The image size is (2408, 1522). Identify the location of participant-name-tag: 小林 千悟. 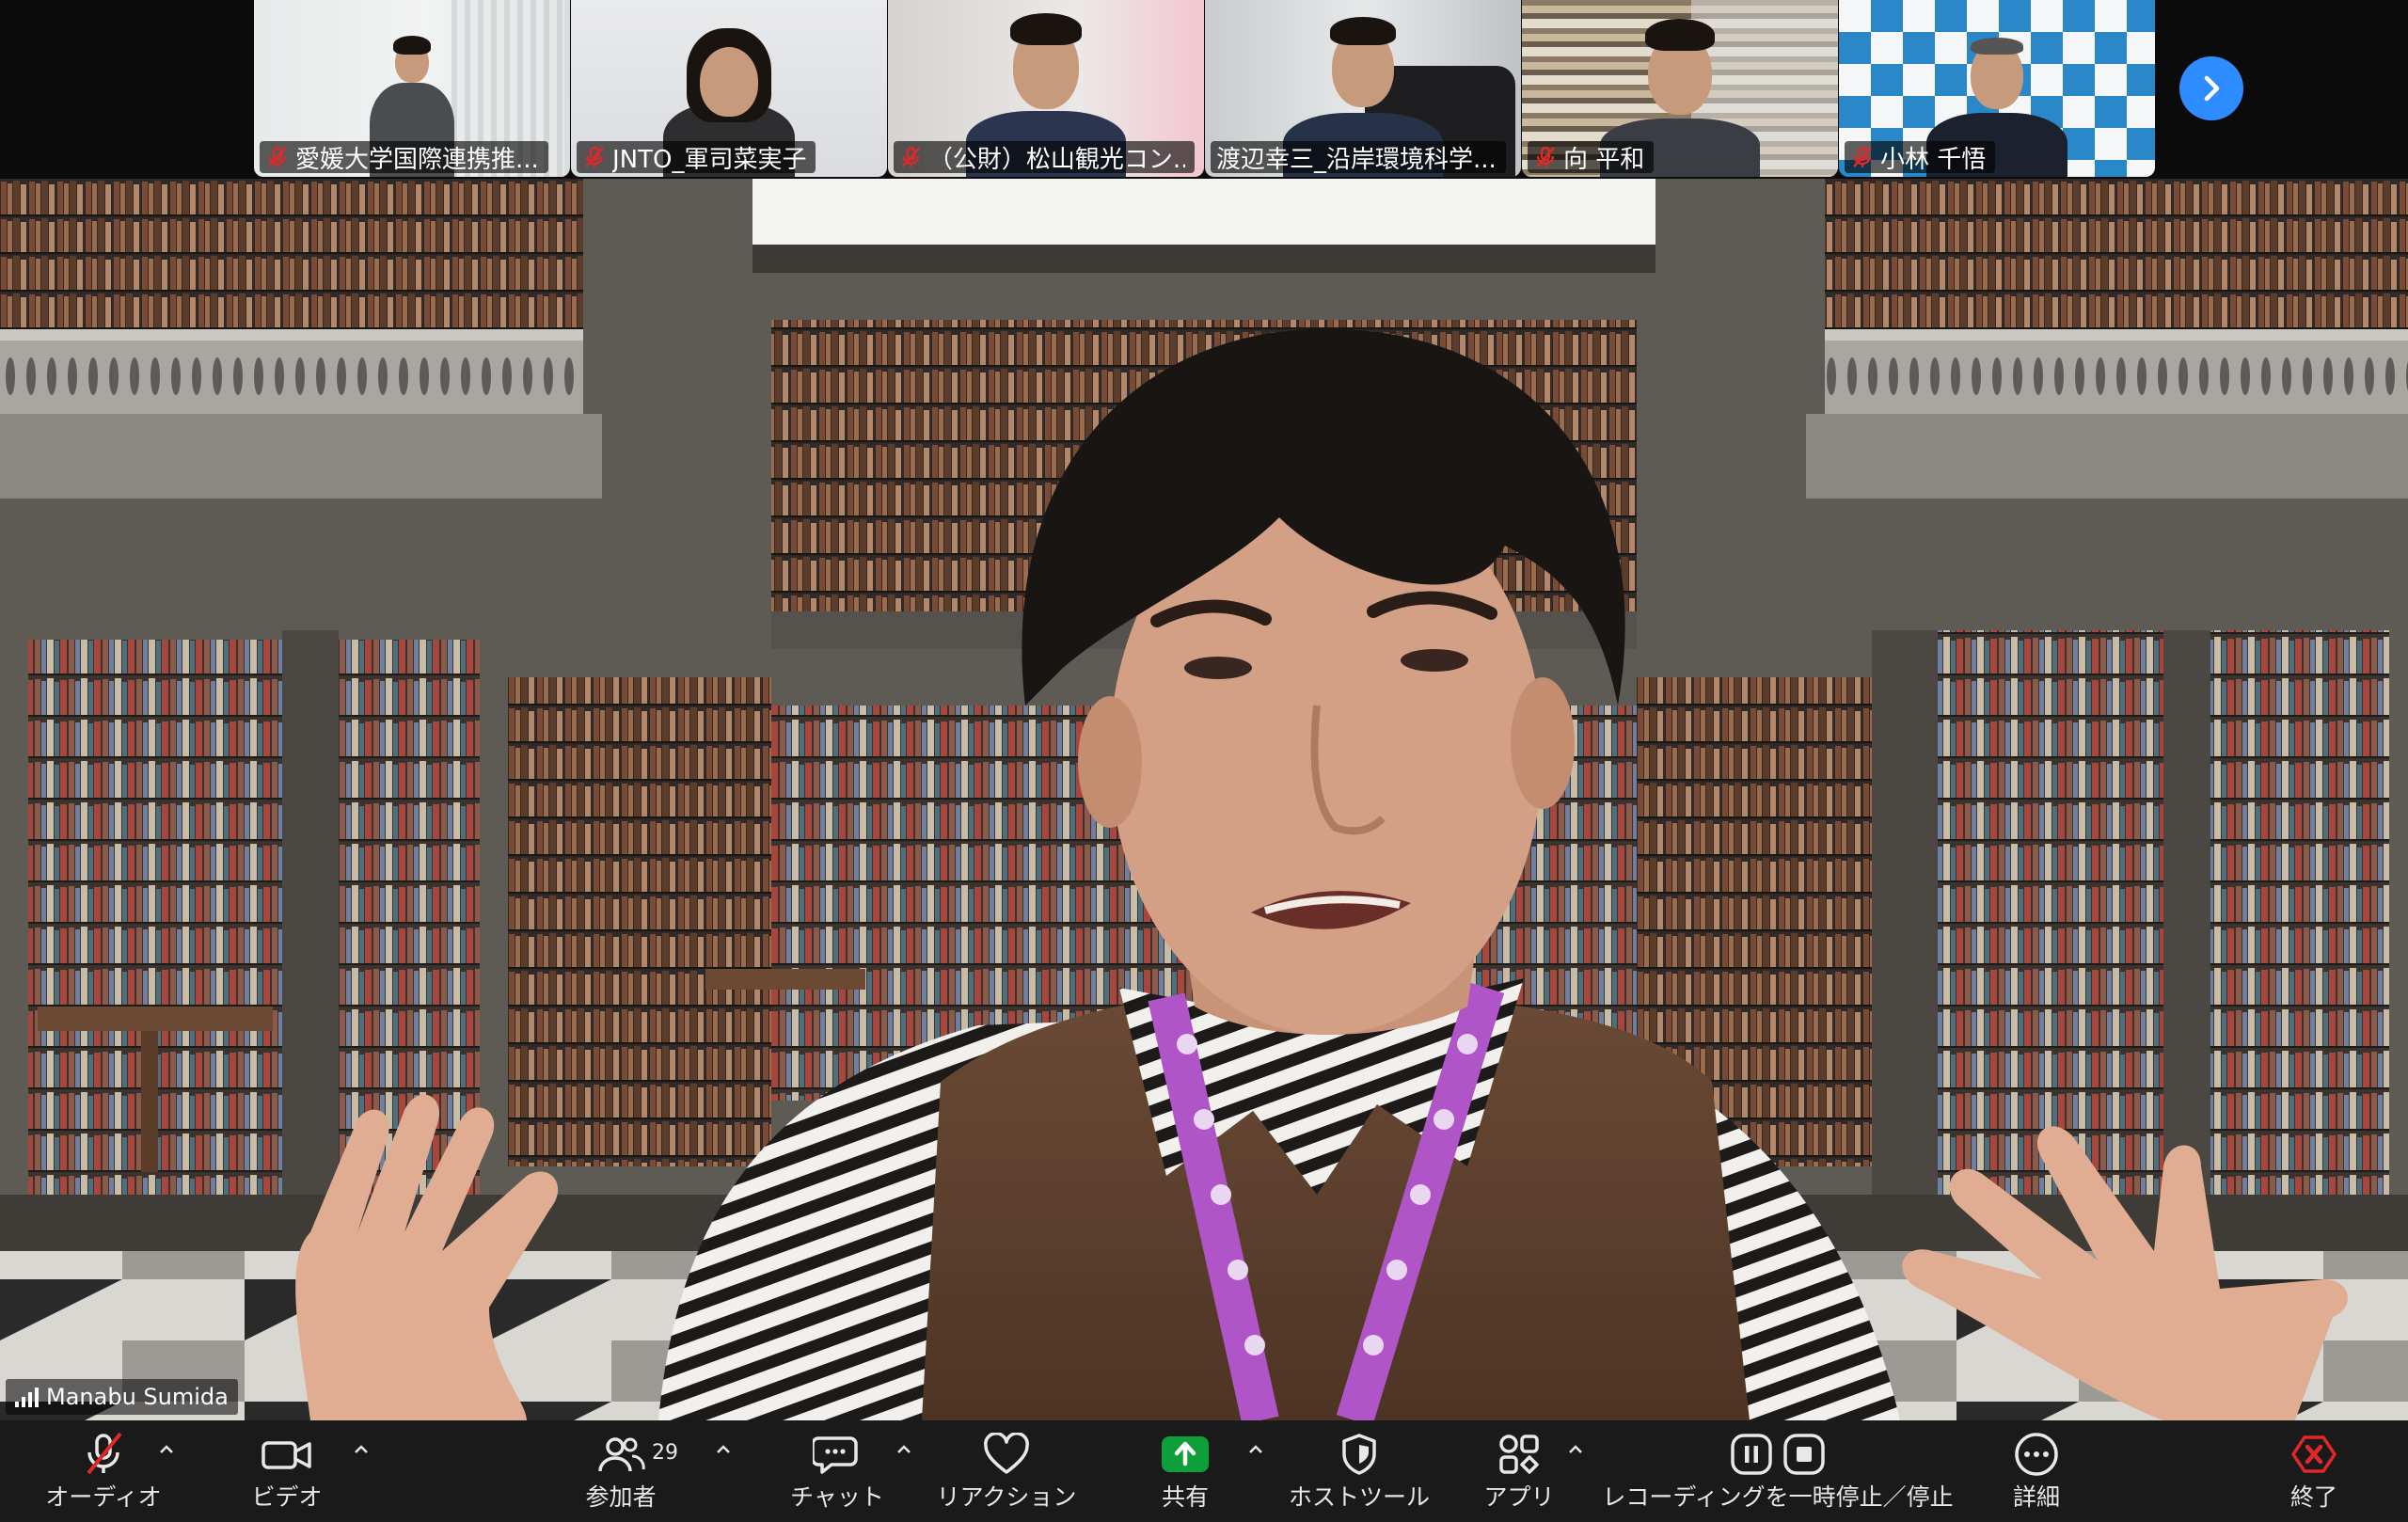
(1921, 157).